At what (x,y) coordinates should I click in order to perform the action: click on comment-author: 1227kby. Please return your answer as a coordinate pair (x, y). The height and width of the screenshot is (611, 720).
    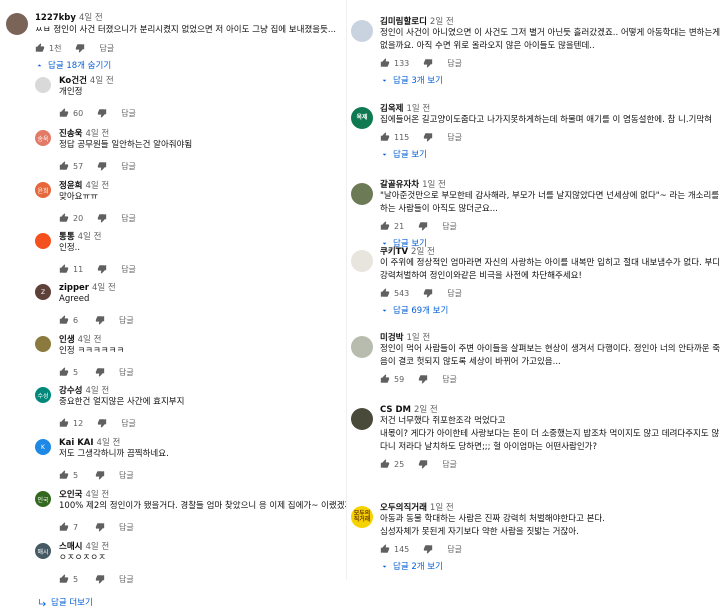
    Looking at the image, I should click on (55, 18).